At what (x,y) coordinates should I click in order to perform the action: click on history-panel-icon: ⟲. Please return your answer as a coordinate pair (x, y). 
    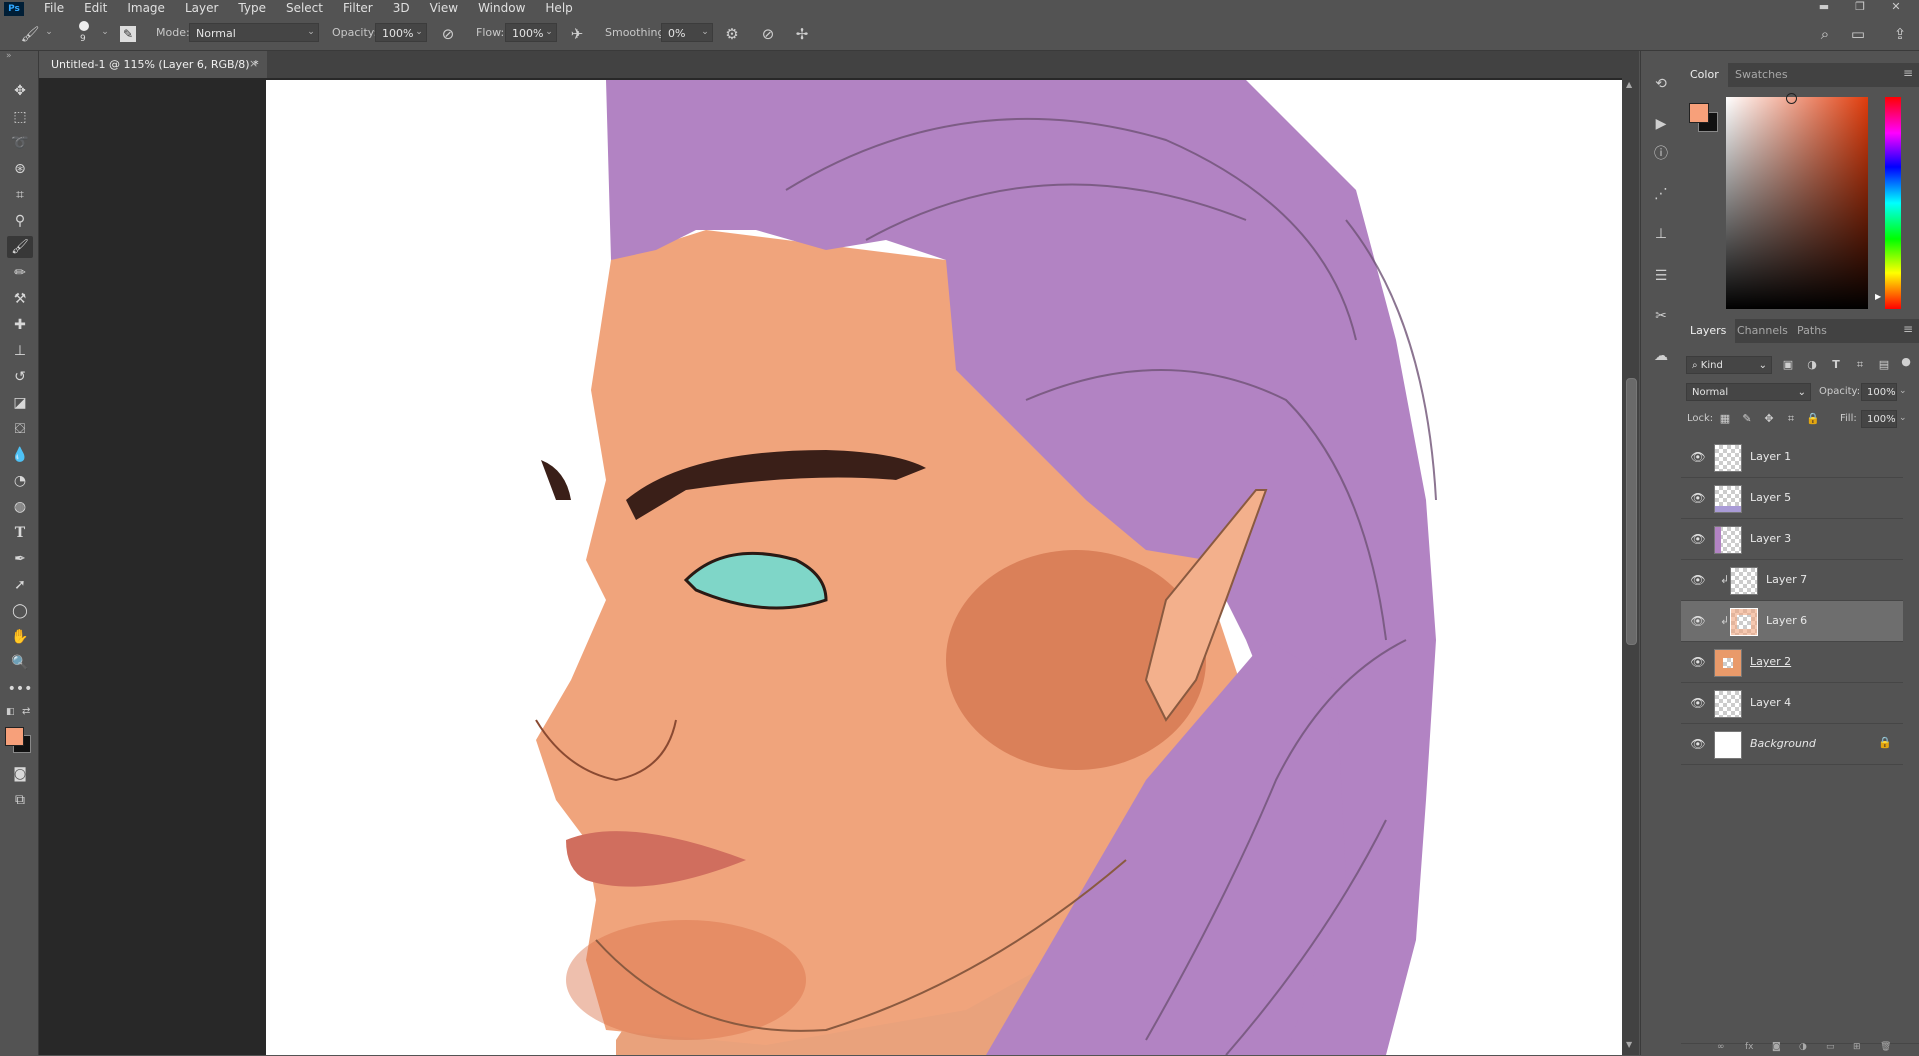
    Looking at the image, I should click on (1661, 84).